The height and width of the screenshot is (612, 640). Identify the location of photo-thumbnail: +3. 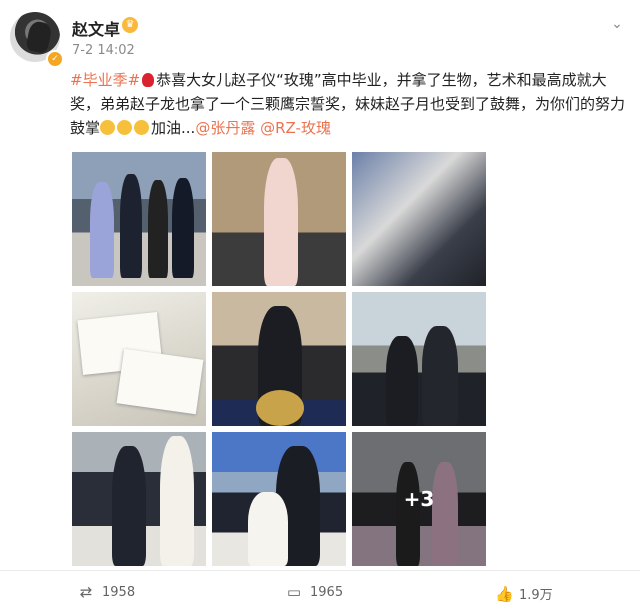
(419, 499).